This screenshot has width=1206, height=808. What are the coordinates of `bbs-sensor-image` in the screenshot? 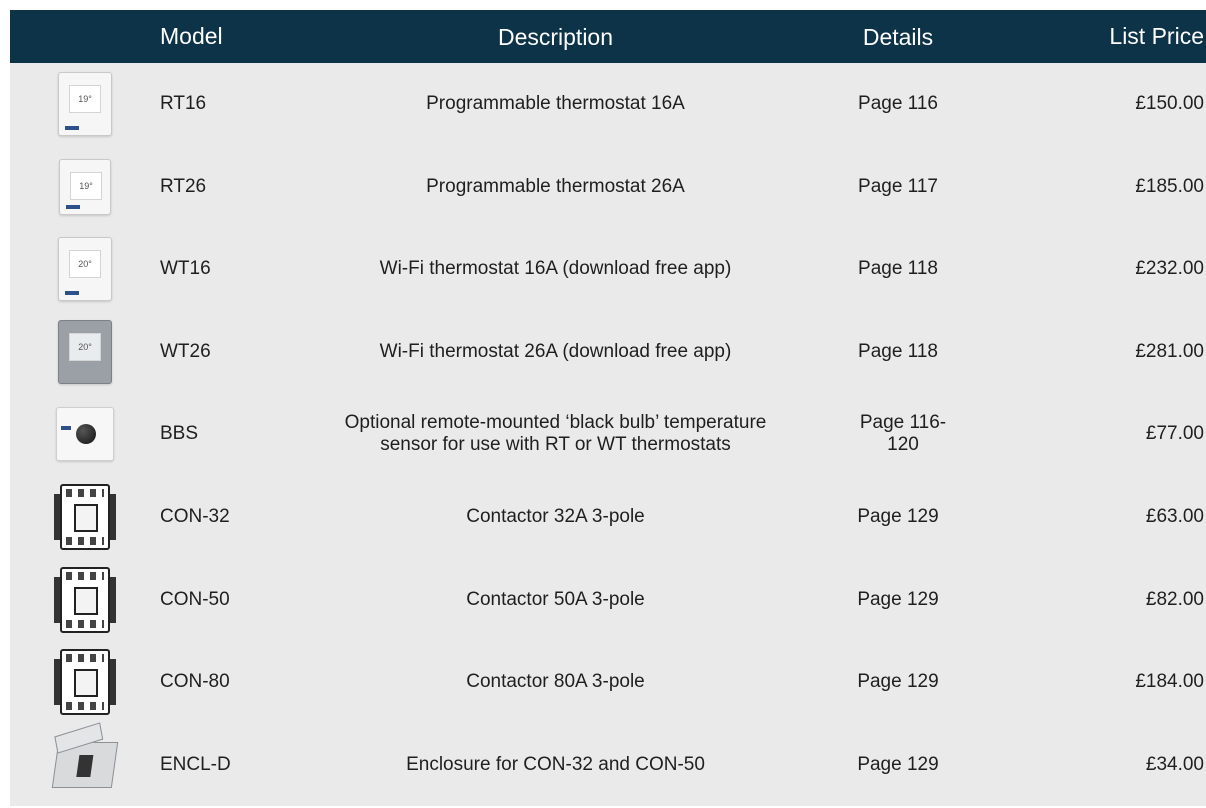 It's located at (85, 434).